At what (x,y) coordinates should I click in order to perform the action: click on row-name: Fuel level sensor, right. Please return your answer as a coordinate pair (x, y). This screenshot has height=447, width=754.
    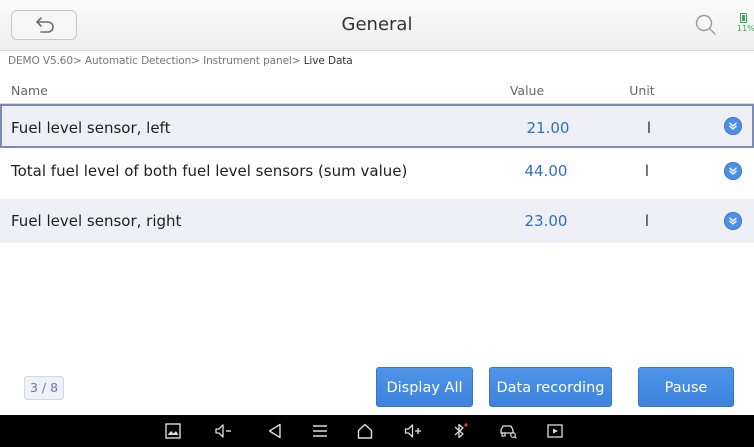
    Looking at the image, I should click on (96, 221).